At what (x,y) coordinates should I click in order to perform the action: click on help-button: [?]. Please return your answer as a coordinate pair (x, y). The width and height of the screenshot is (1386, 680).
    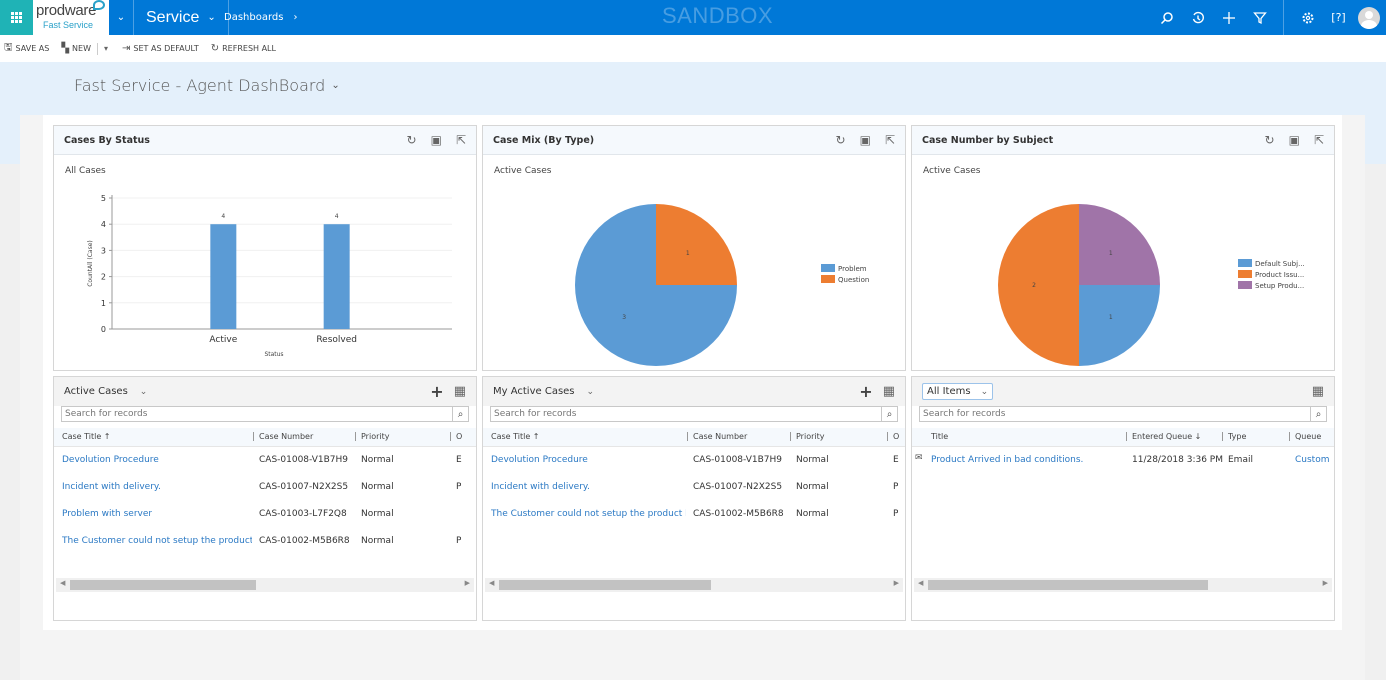
    Looking at the image, I should click on (1338, 17).